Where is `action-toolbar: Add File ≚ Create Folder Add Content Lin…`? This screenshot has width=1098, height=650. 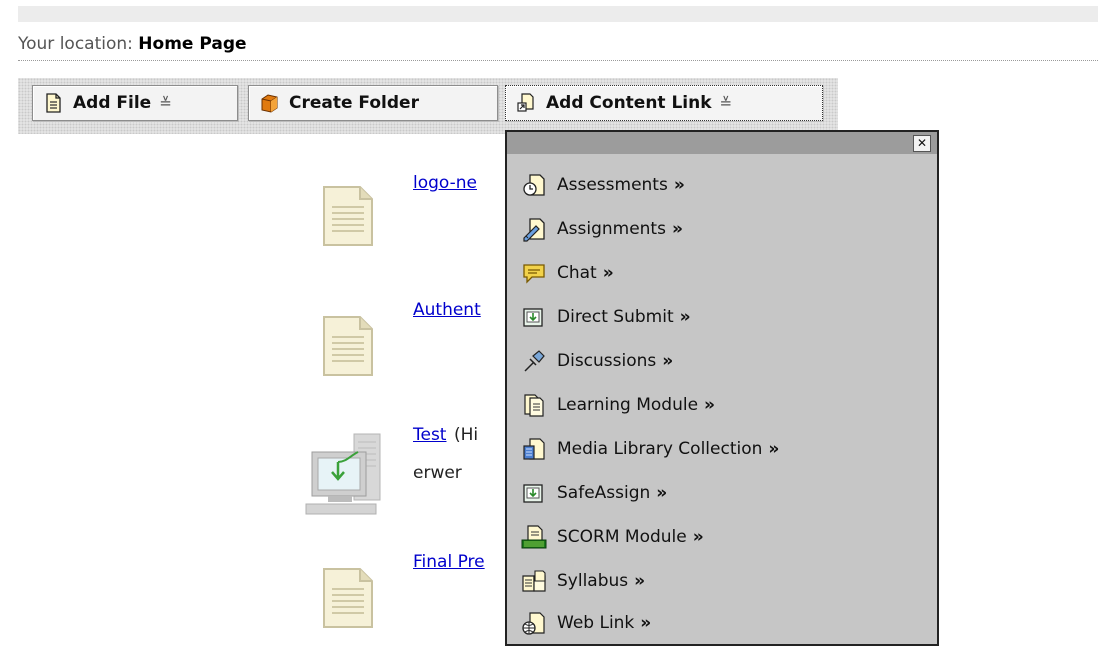 action-toolbar: Add File ≚ Create Folder Add Content Lin… is located at coordinates (428, 106).